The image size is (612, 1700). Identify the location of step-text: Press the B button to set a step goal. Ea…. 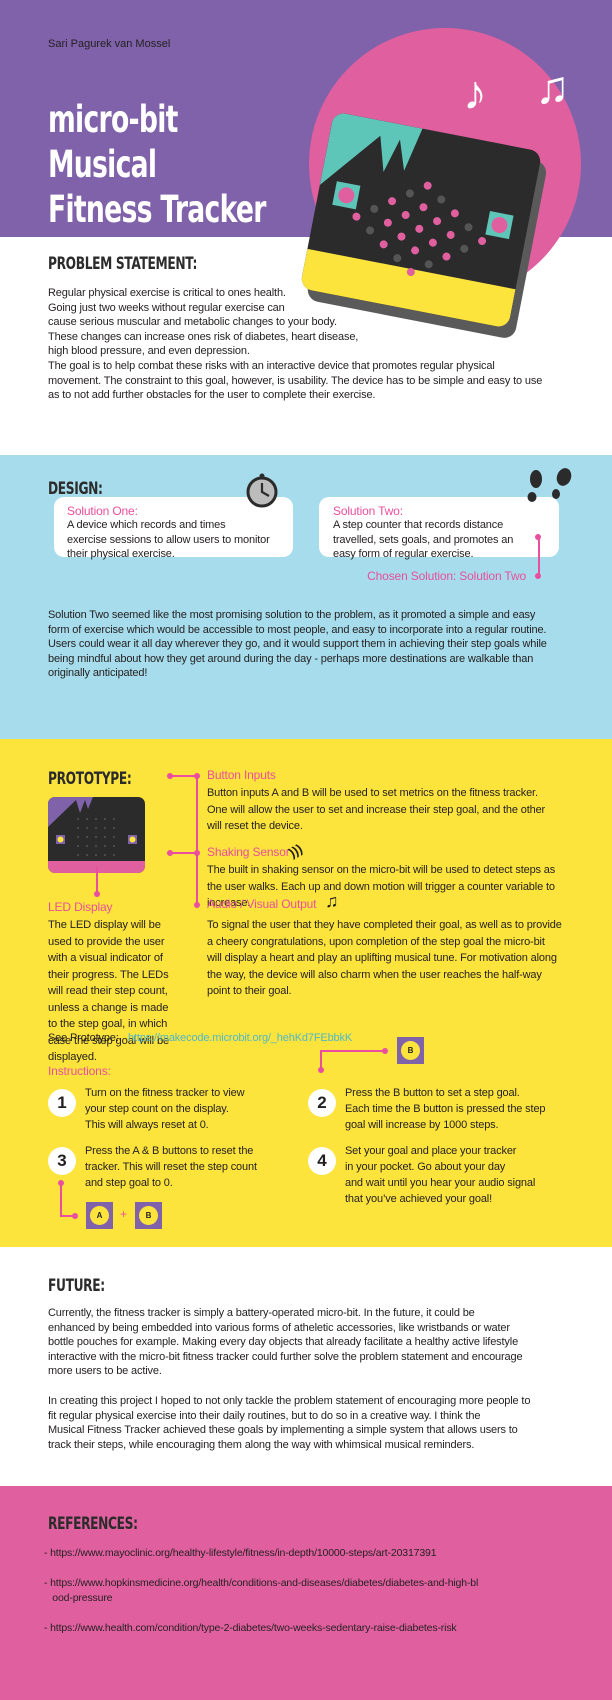
(465, 1109).